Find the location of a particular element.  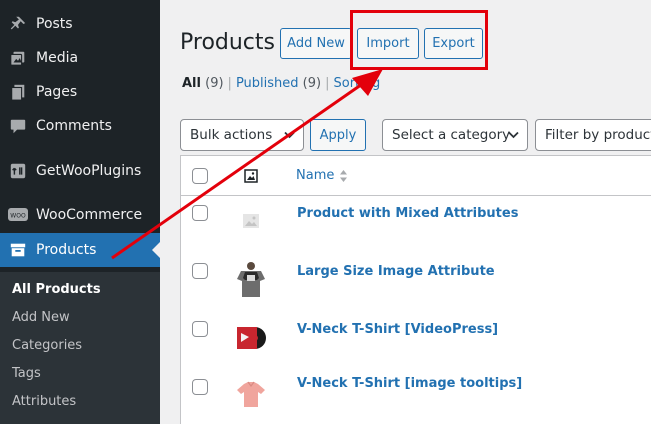

menu-label-woocommerce: WooCommerce is located at coordinates (89, 215).